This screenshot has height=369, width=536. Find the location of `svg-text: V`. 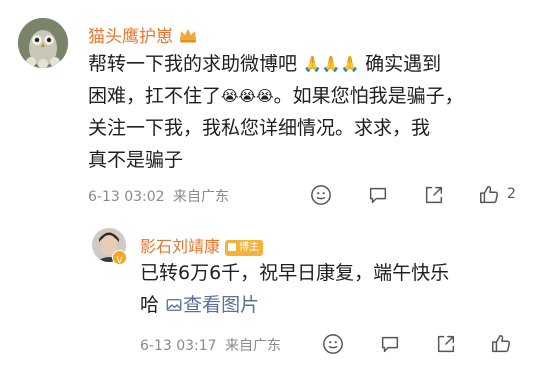

svg-text: V is located at coordinates (119, 261).